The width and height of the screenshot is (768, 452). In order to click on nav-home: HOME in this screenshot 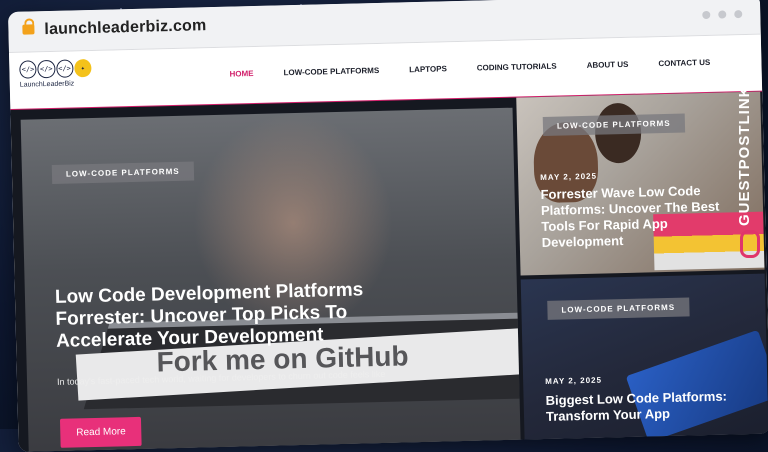, I will do `click(241, 74)`.